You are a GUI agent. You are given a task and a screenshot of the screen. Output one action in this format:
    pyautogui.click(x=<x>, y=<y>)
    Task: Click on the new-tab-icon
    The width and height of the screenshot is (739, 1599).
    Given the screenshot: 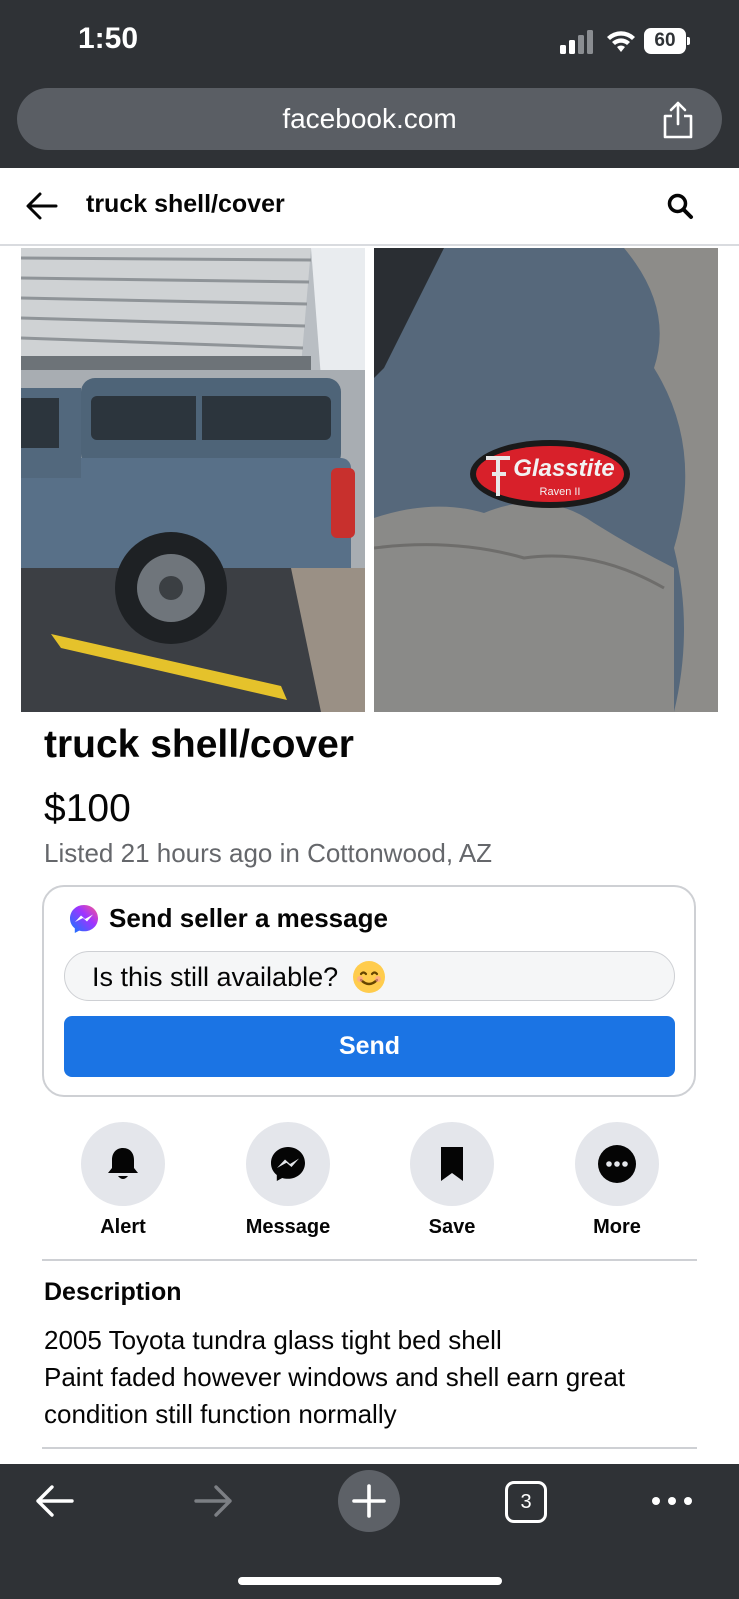 What is the action you would take?
    pyautogui.click(x=369, y=1501)
    